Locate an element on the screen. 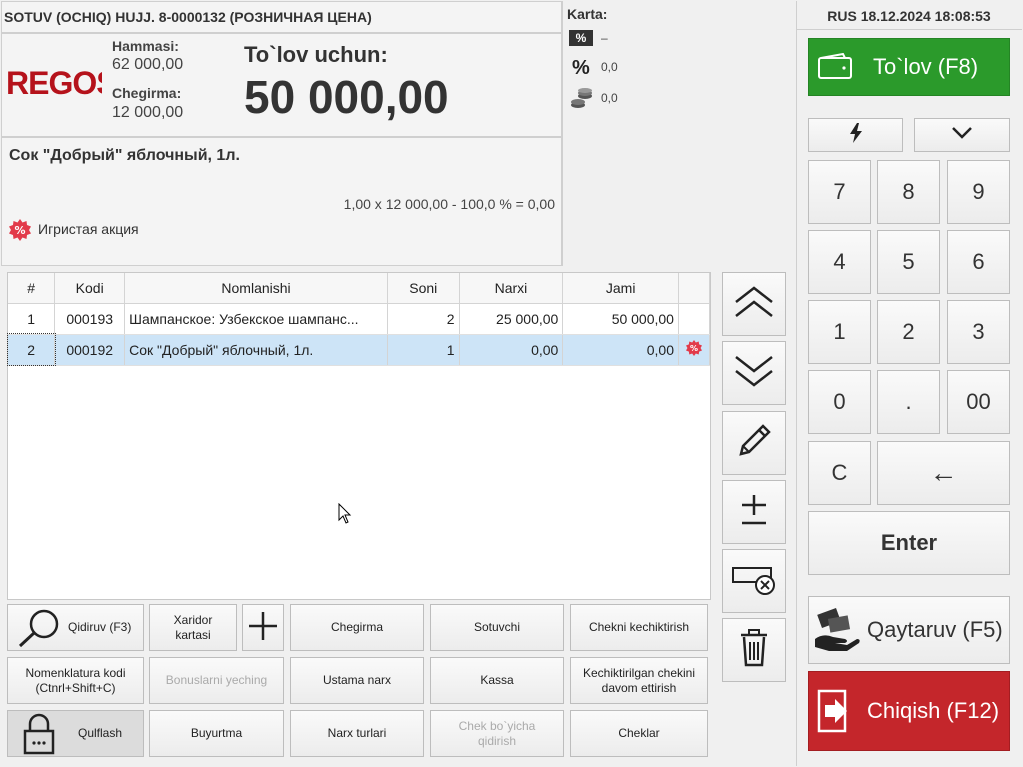 The height and width of the screenshot is (767, 1023). row-quantity: 1 is located at coordinates (423, 350).